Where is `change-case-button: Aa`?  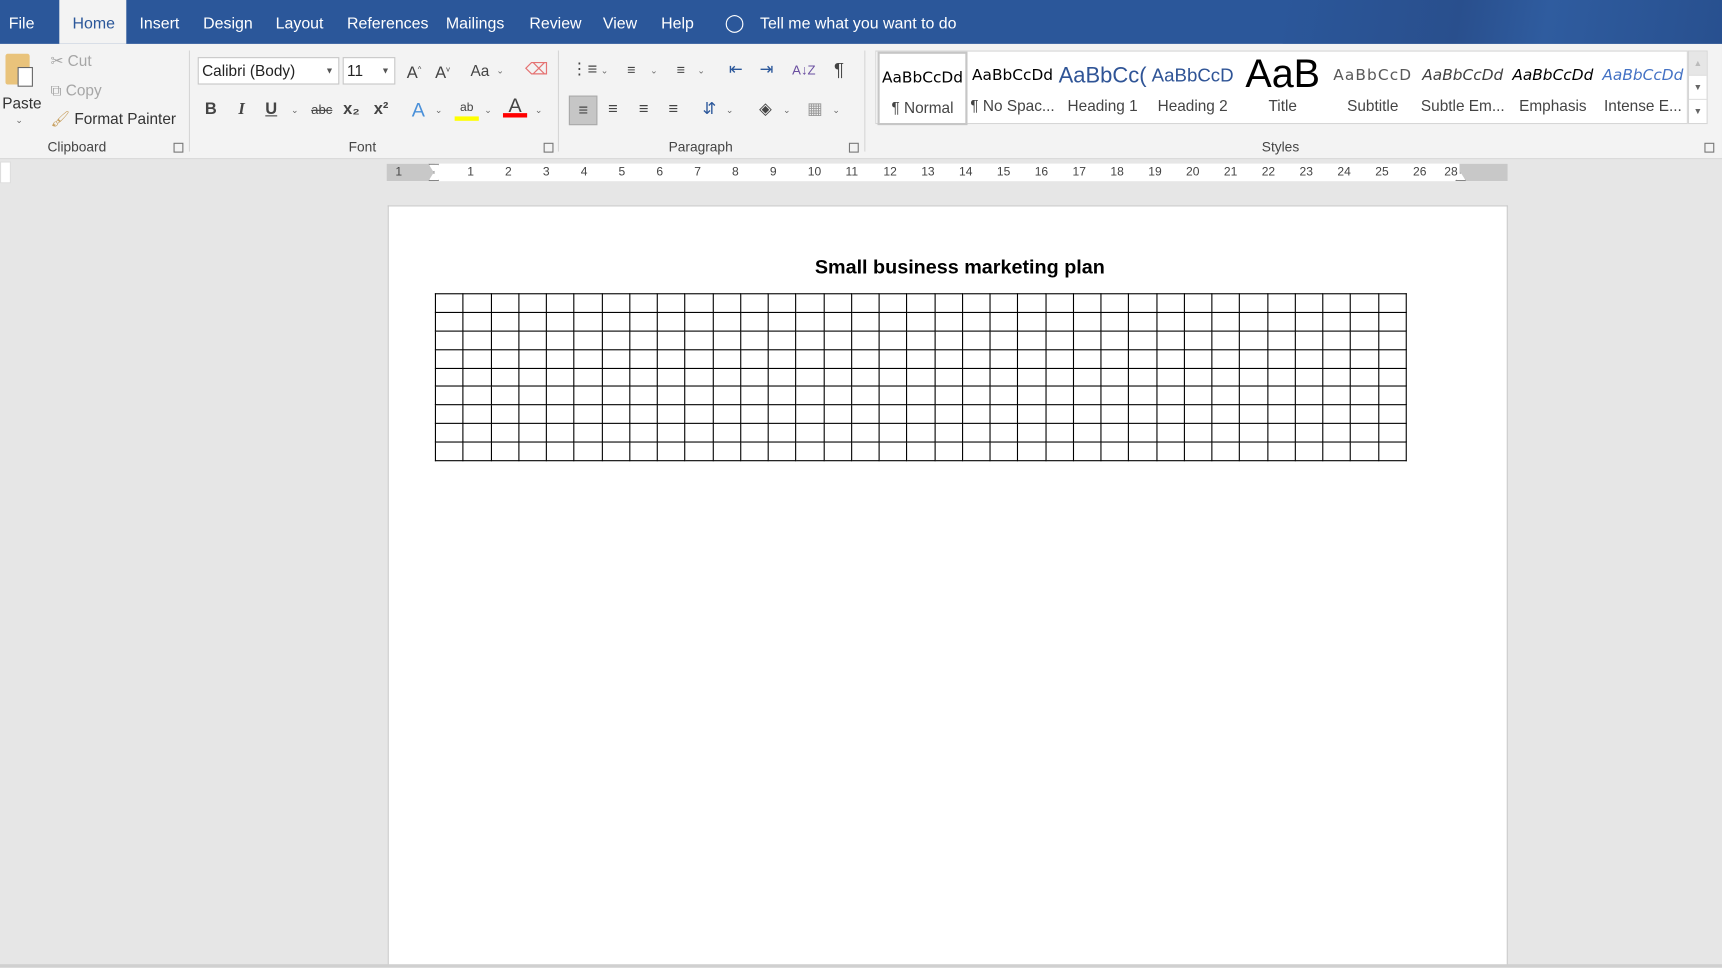
change-case-button: Aa is located at coordinates (480, 70).